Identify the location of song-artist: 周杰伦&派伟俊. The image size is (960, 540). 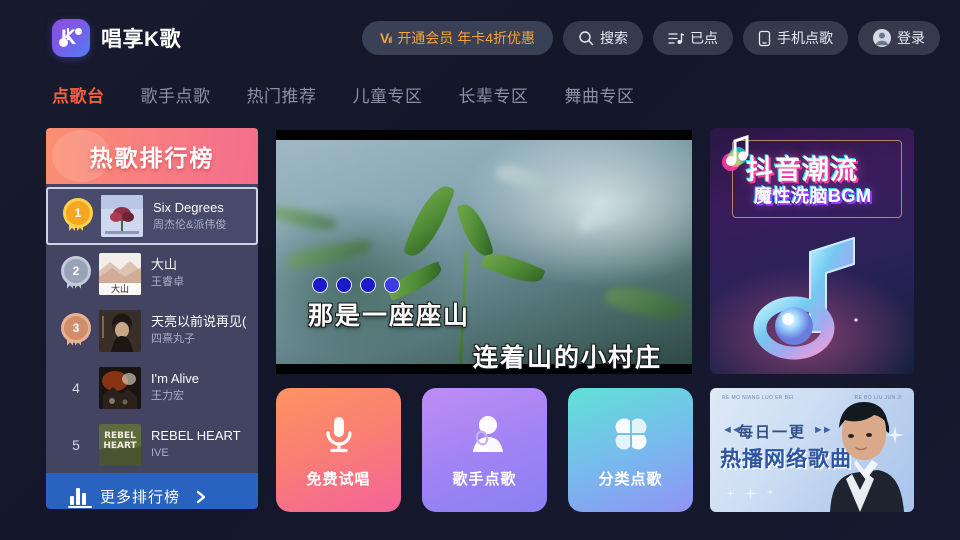
(190, 224).